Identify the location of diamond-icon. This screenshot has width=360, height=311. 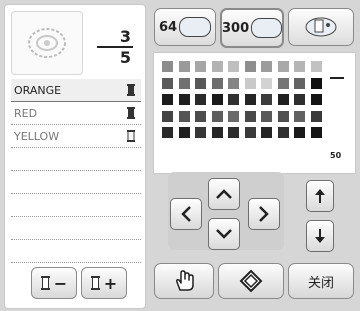
(251, 281).